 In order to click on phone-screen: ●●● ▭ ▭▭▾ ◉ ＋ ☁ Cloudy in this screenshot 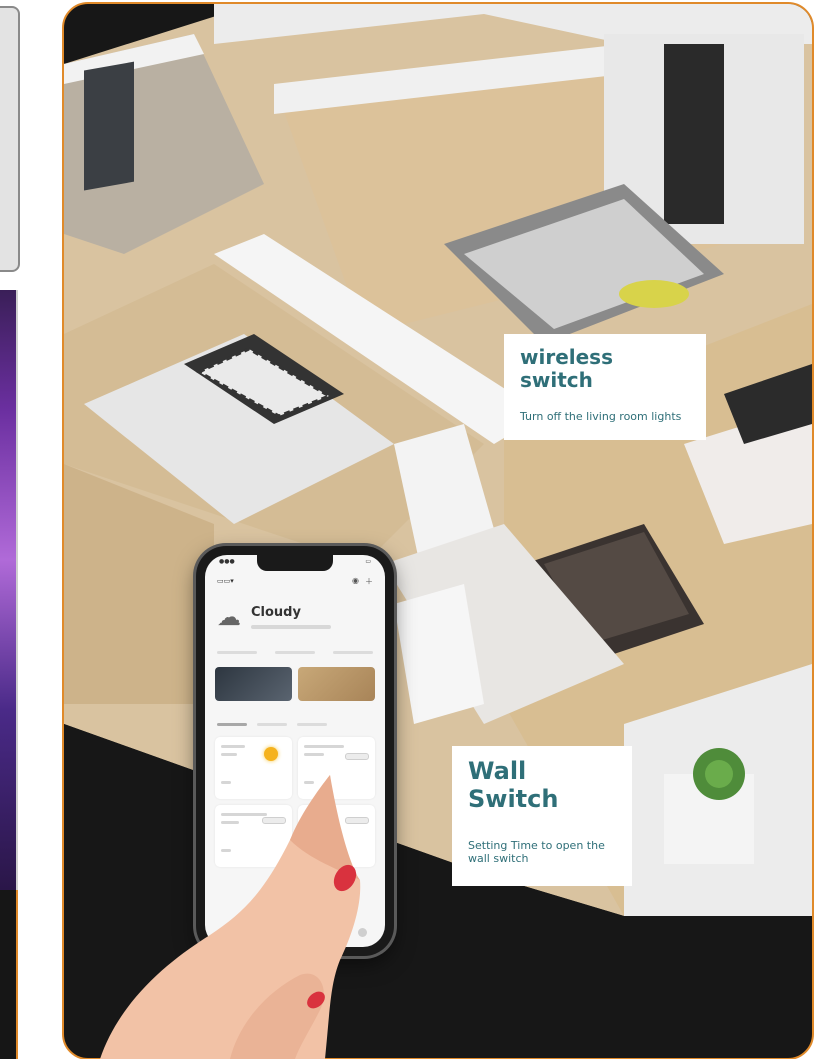, I will do `click(295, 751)`.